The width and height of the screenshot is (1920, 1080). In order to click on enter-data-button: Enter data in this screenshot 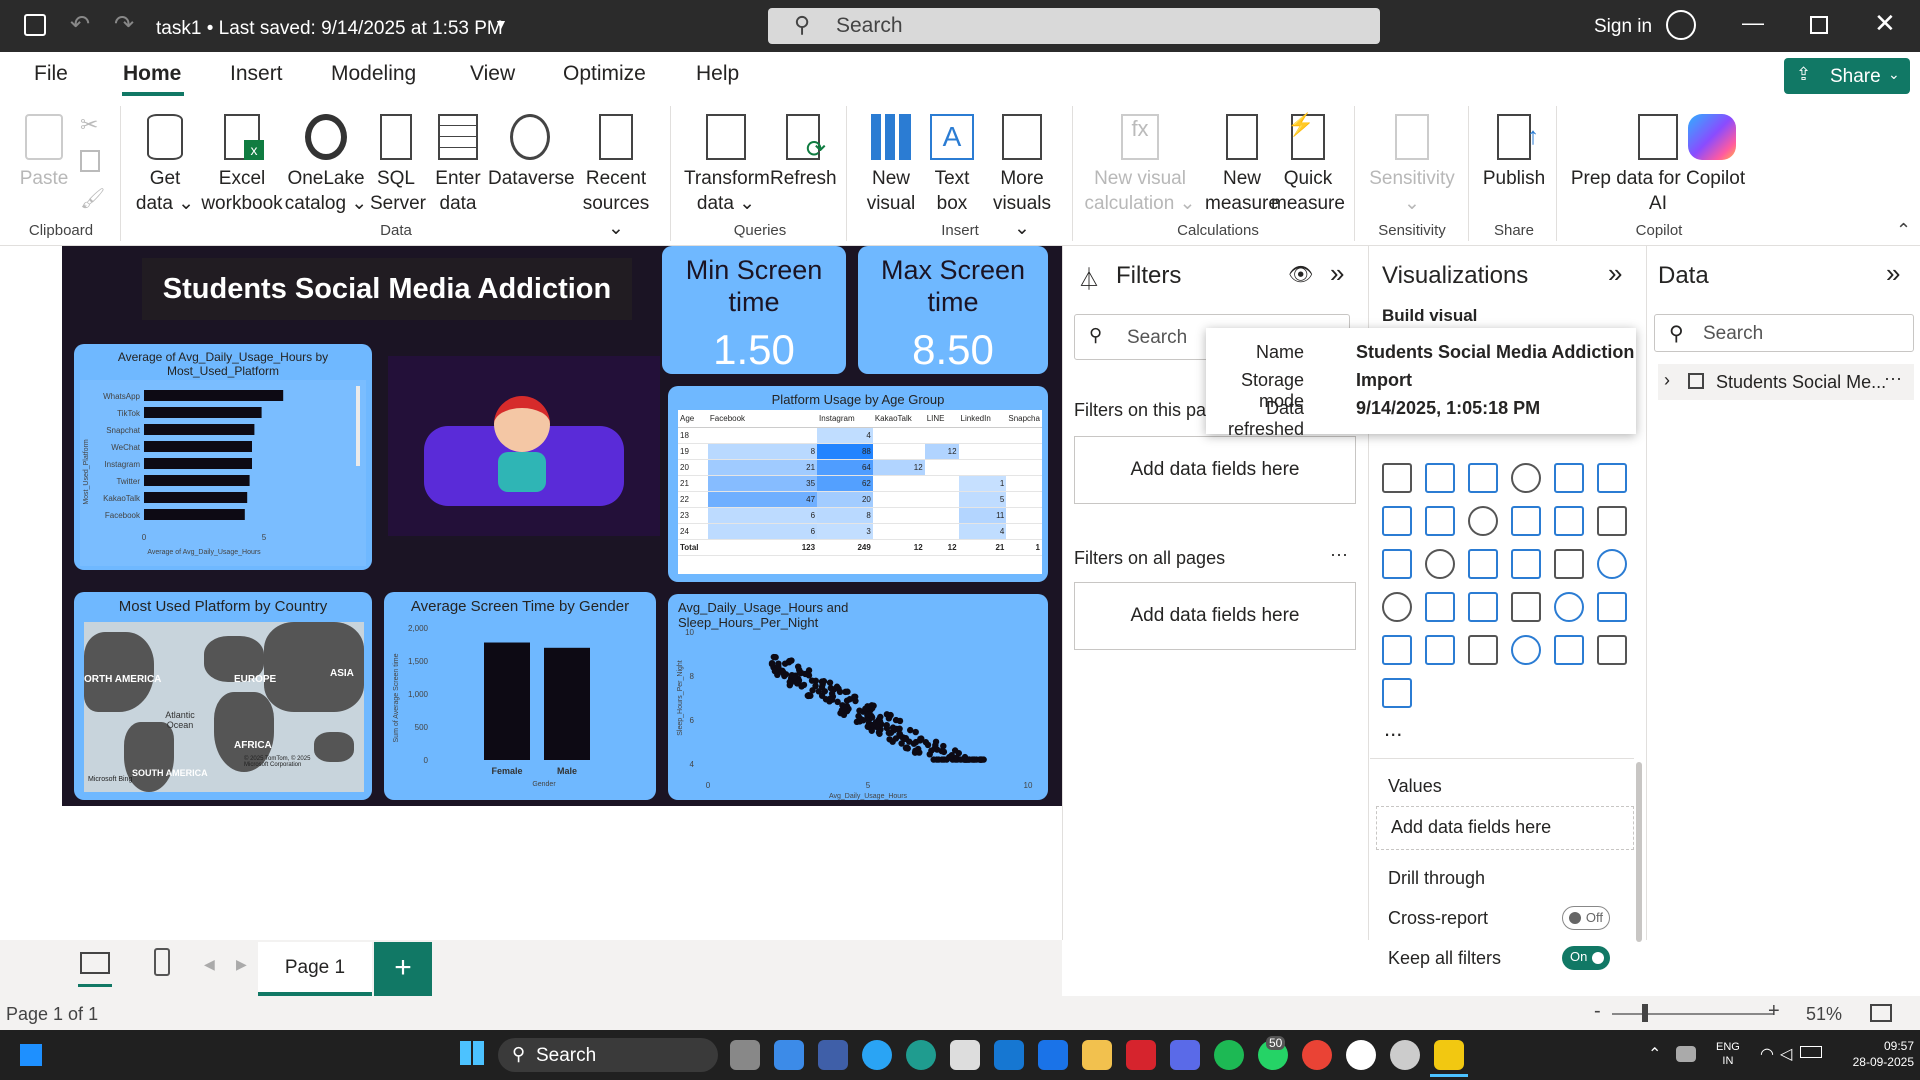, I will do `click(458, 165)`.